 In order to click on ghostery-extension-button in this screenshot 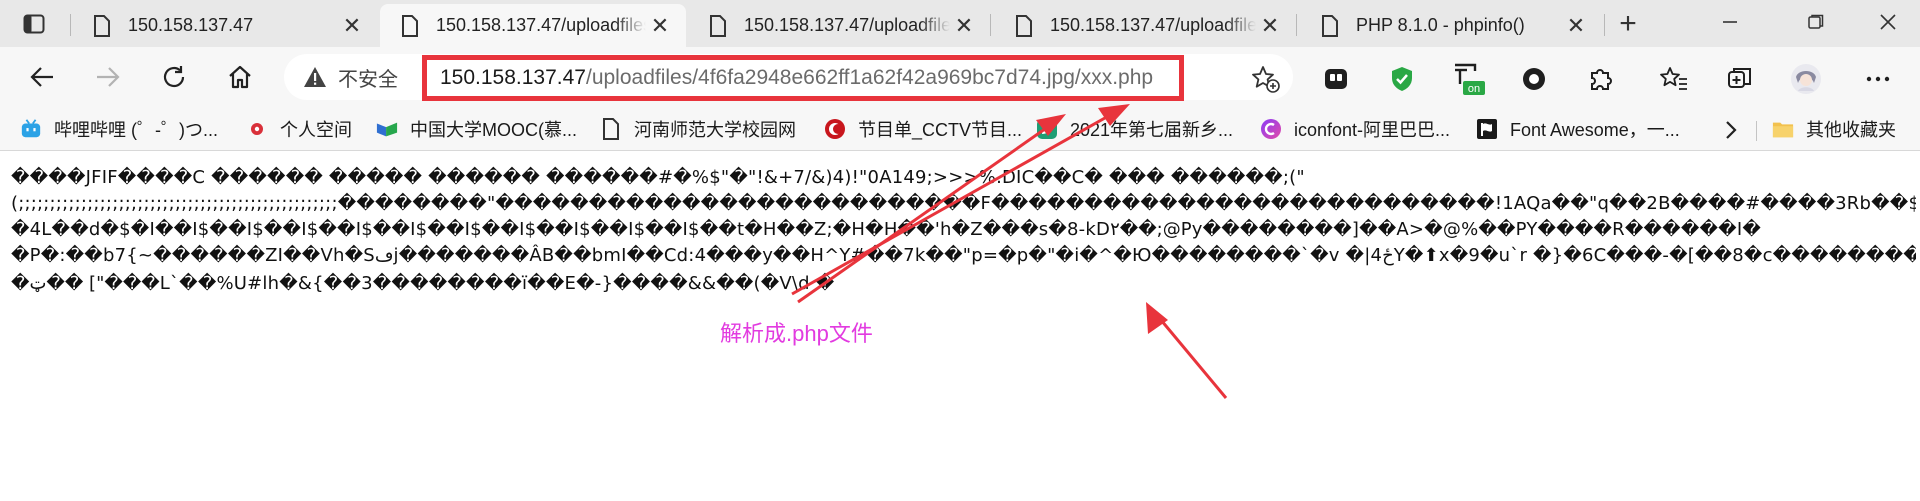, I will do `click(1336, 79)`.